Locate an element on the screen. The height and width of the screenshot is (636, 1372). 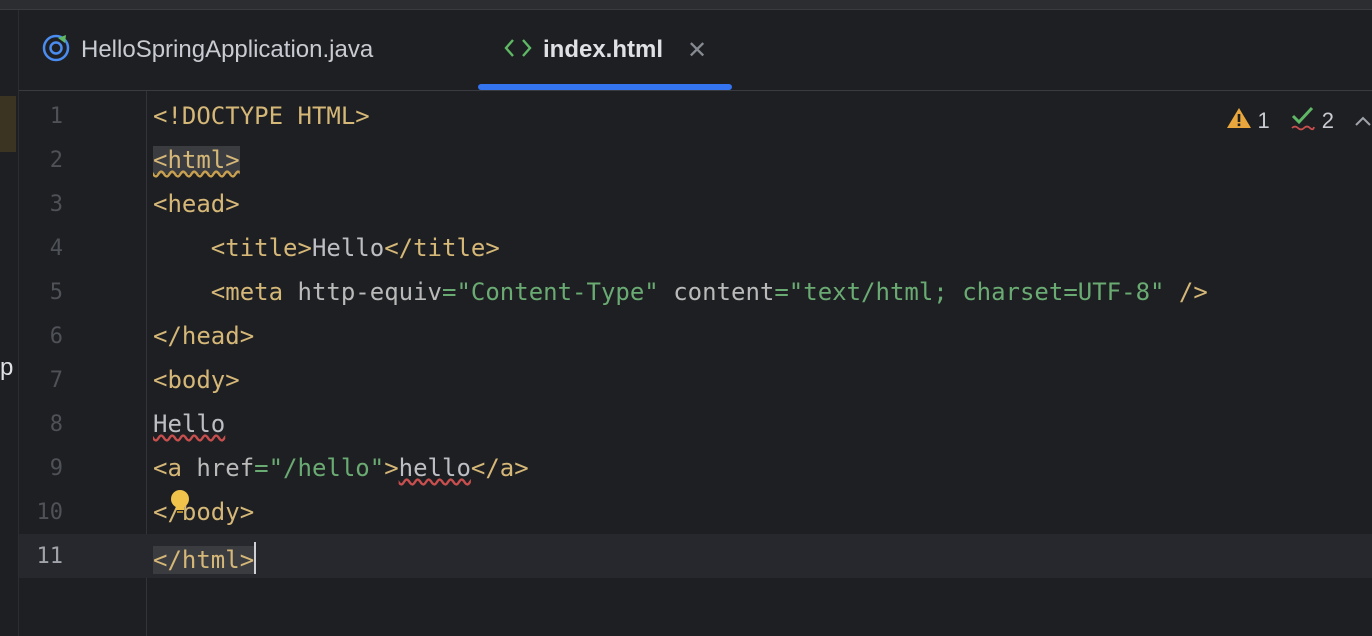
tab-label: index.html is located at coordinates (603, 49).